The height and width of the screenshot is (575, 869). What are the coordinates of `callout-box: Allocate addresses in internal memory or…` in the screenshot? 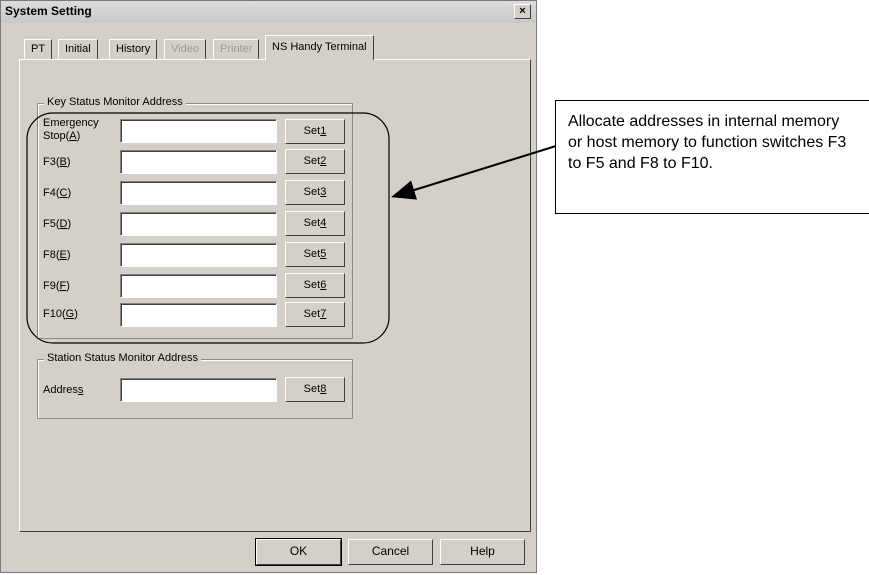 It's located at (712, 157).